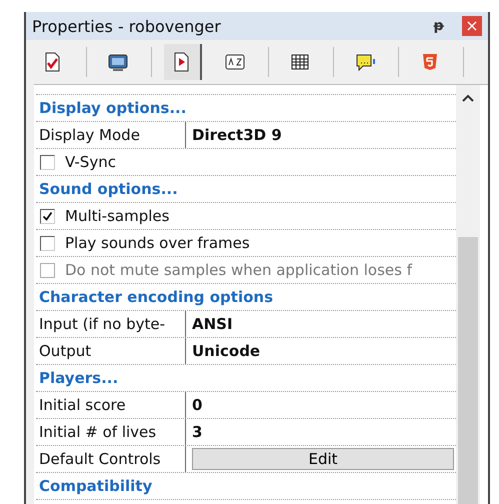 Image resolution: width=499 pixels, height=504 pixels. What do you see at coordinates (323, 459) in the screenshot?
I see `edit-button: Edit` at bounding box center [323, 459].